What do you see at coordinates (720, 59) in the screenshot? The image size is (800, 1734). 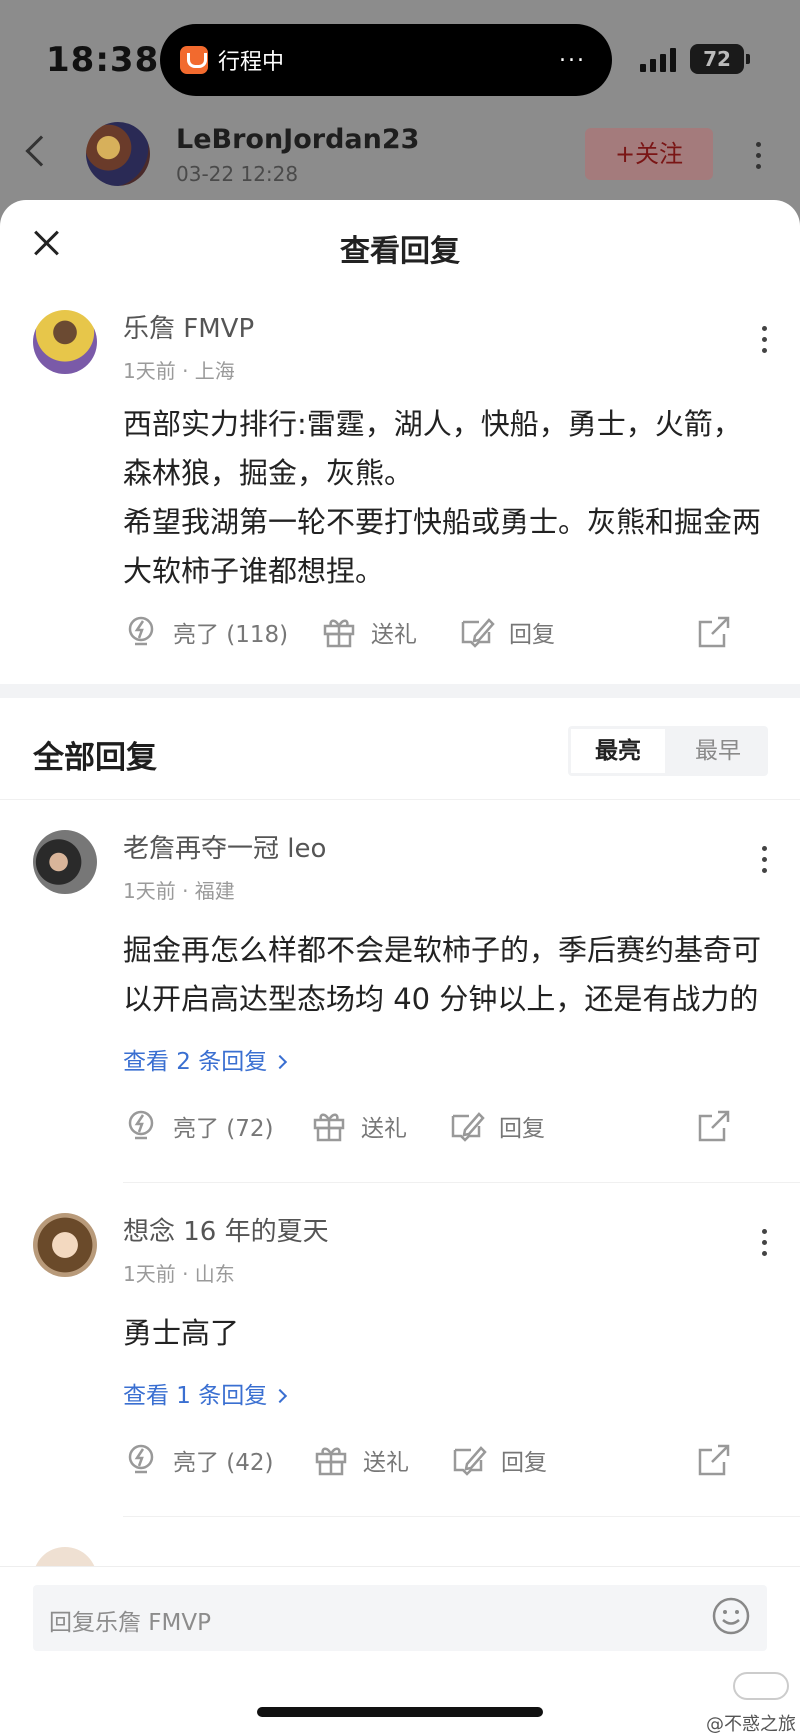 I see `battery-icon: 72` at bounding box center [720, 59].